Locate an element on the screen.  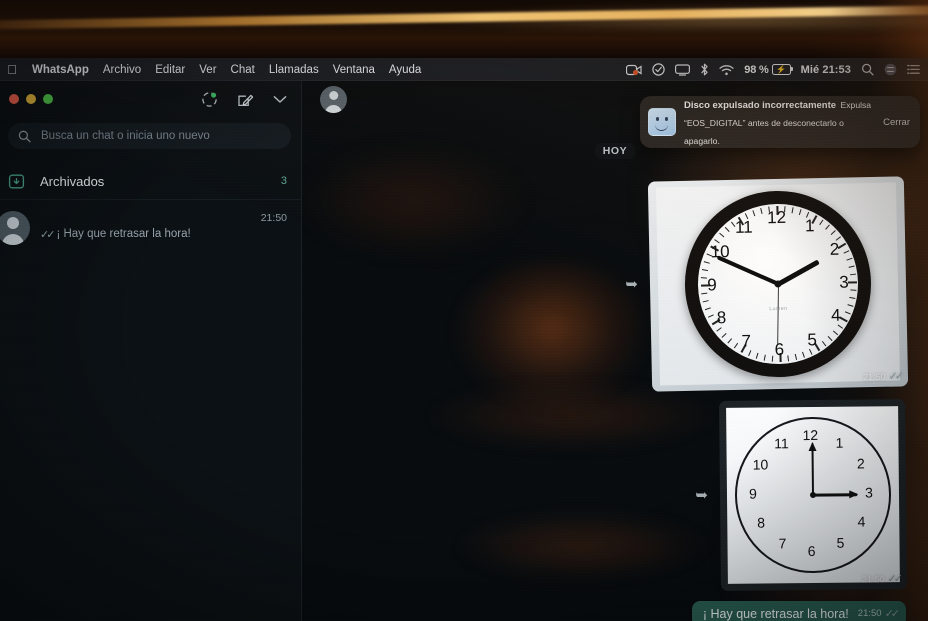
message-image-bubble: 12 1 2 3 4 5 6 7 8 9 10 11 21:50 ✓✓ is located at coordinates (813, 495).